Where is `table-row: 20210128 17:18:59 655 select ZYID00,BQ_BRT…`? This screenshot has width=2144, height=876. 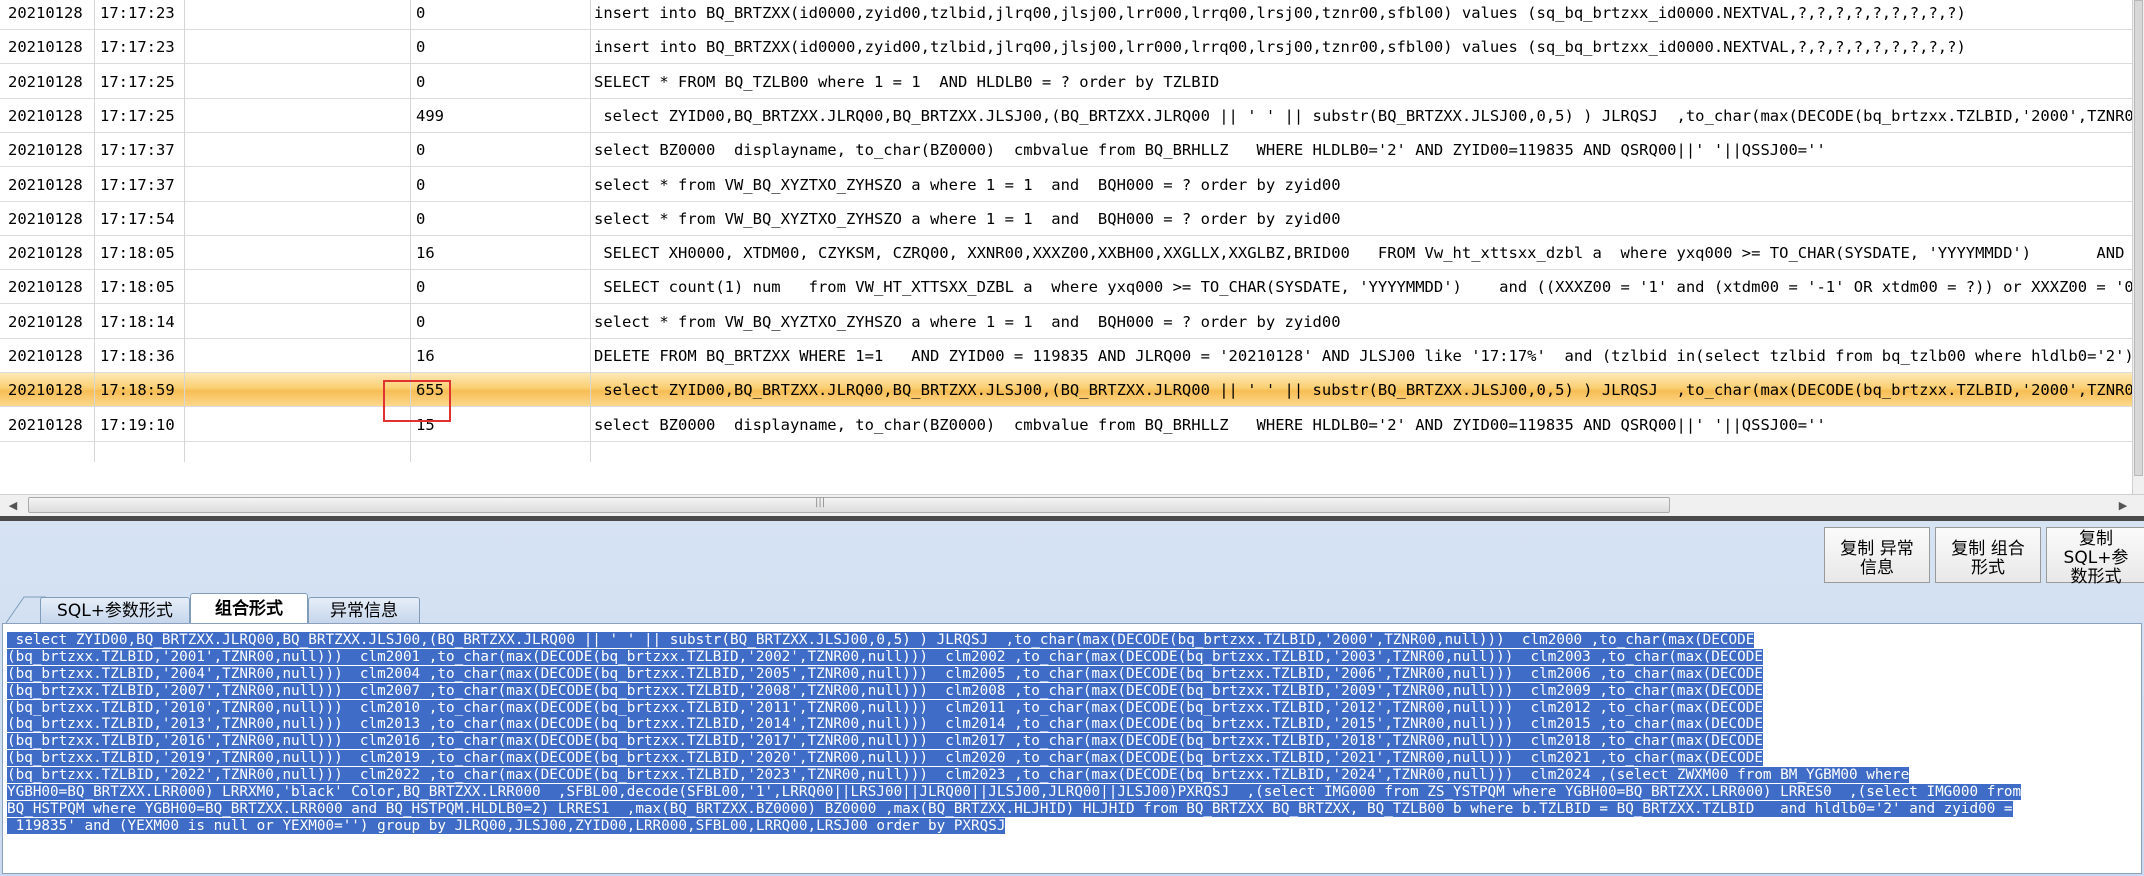 table-row: 20210128 17:18:59 655 select ZYID00,BQ_BRT… is located at coordinates (1066, 390).